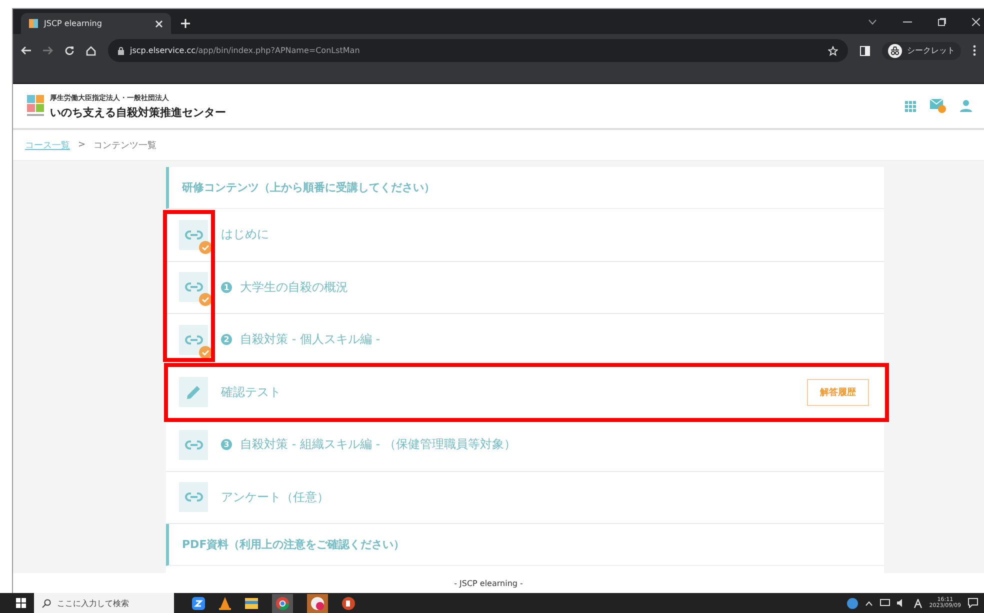  Describe the element at coordinates (525, 545) in the screenshot. I see `section-heading: PDF資料（利用上の注意をご確認ください）` at that location.